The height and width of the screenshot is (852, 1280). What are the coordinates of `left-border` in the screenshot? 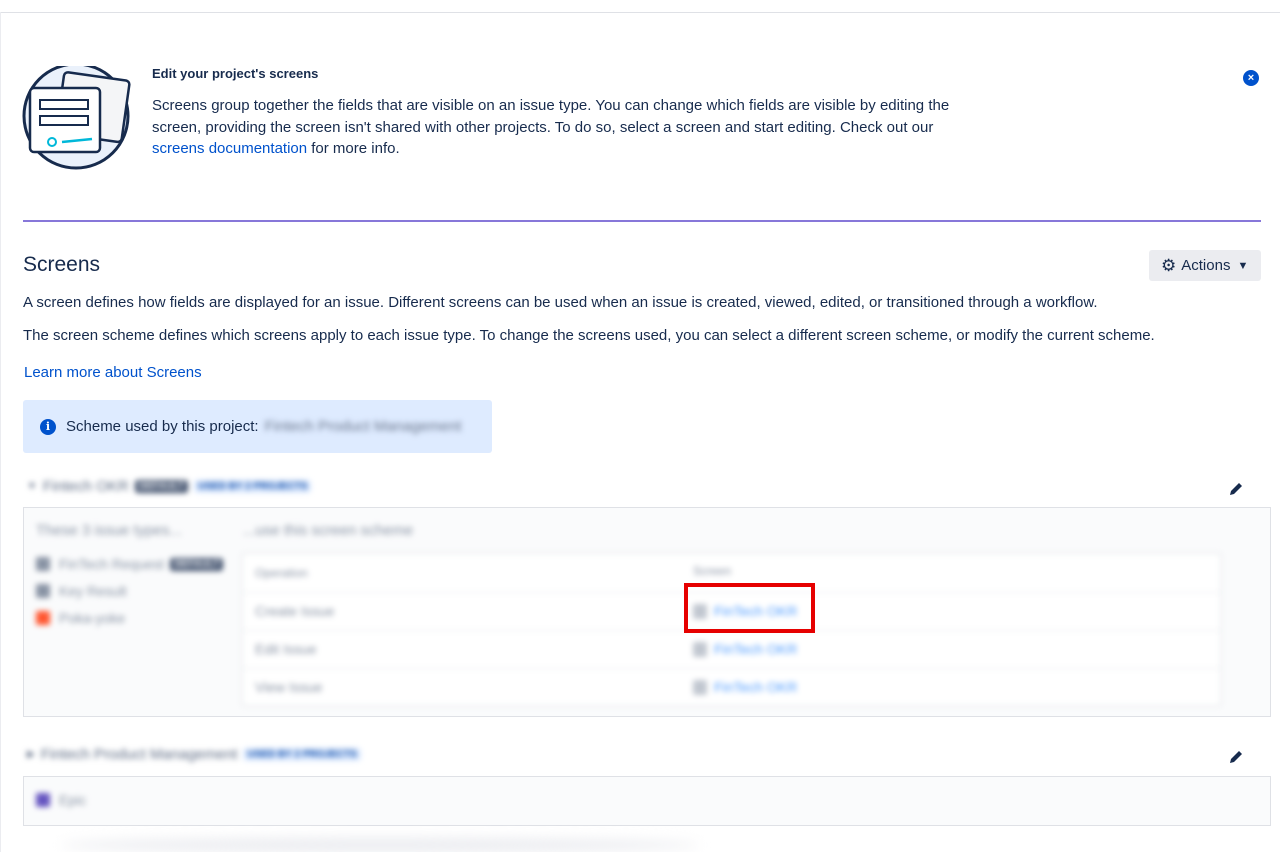 It's located at (0, 432).